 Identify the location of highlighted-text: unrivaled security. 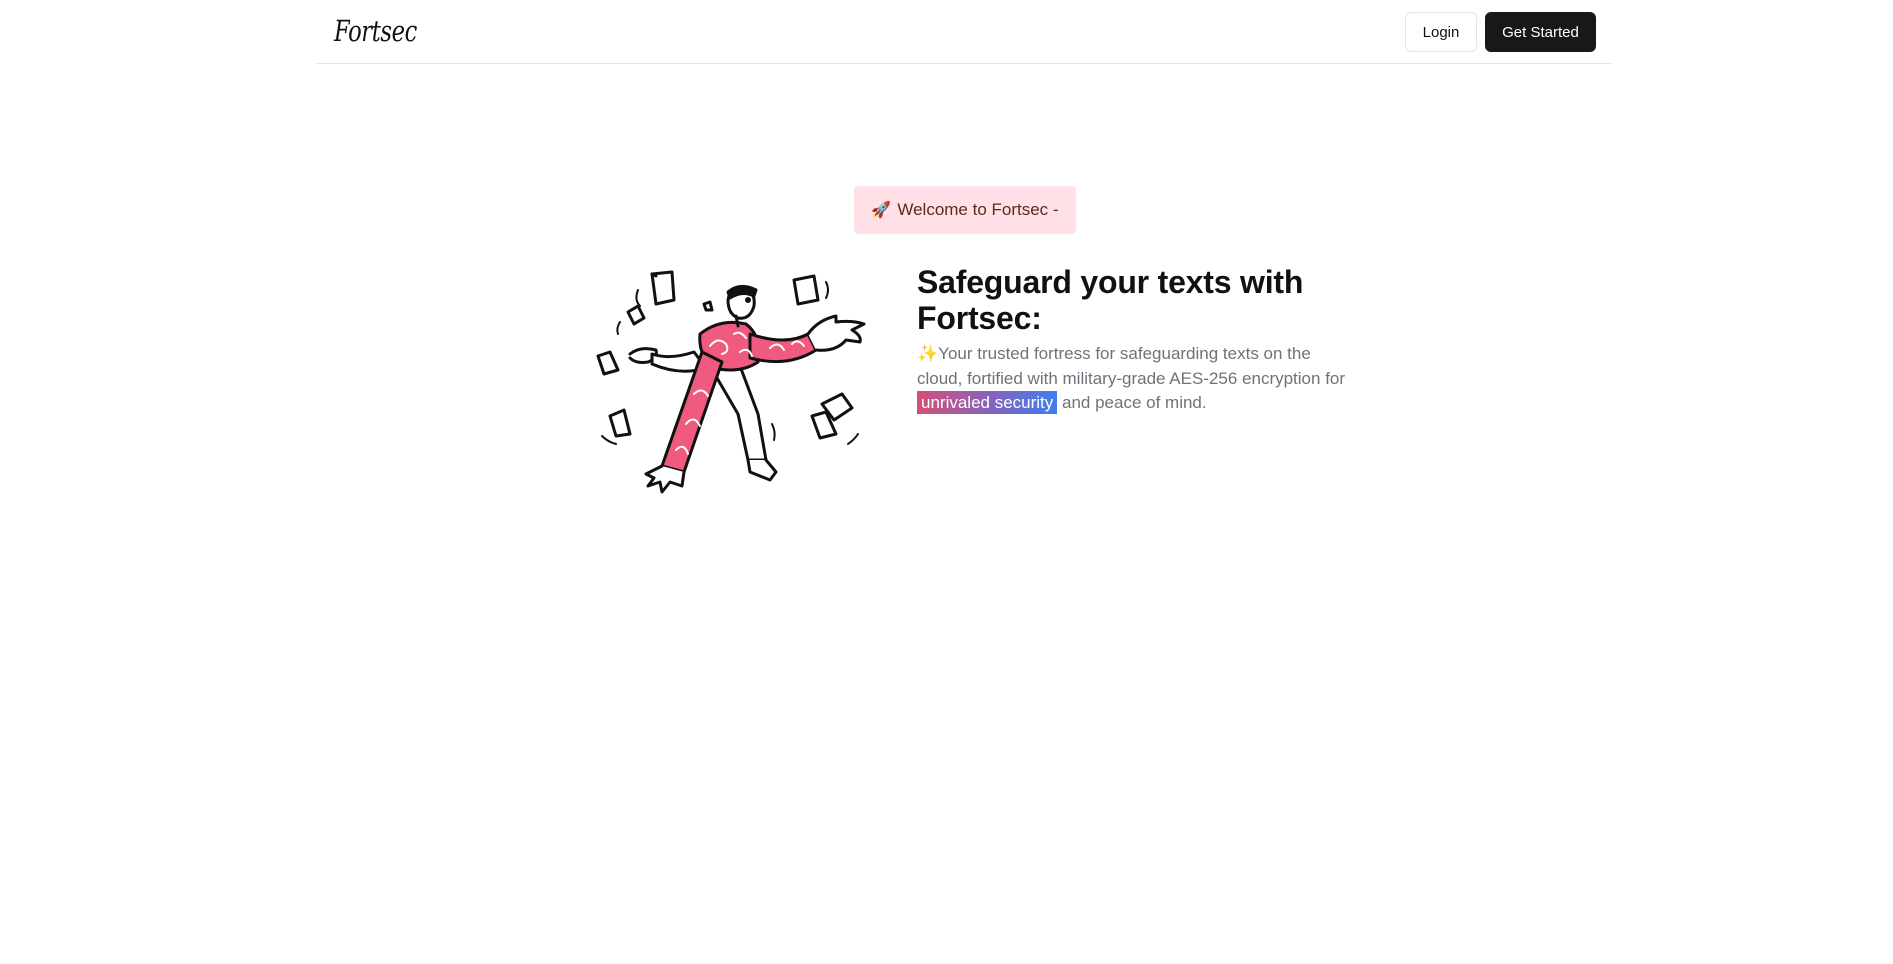
(987, 402).